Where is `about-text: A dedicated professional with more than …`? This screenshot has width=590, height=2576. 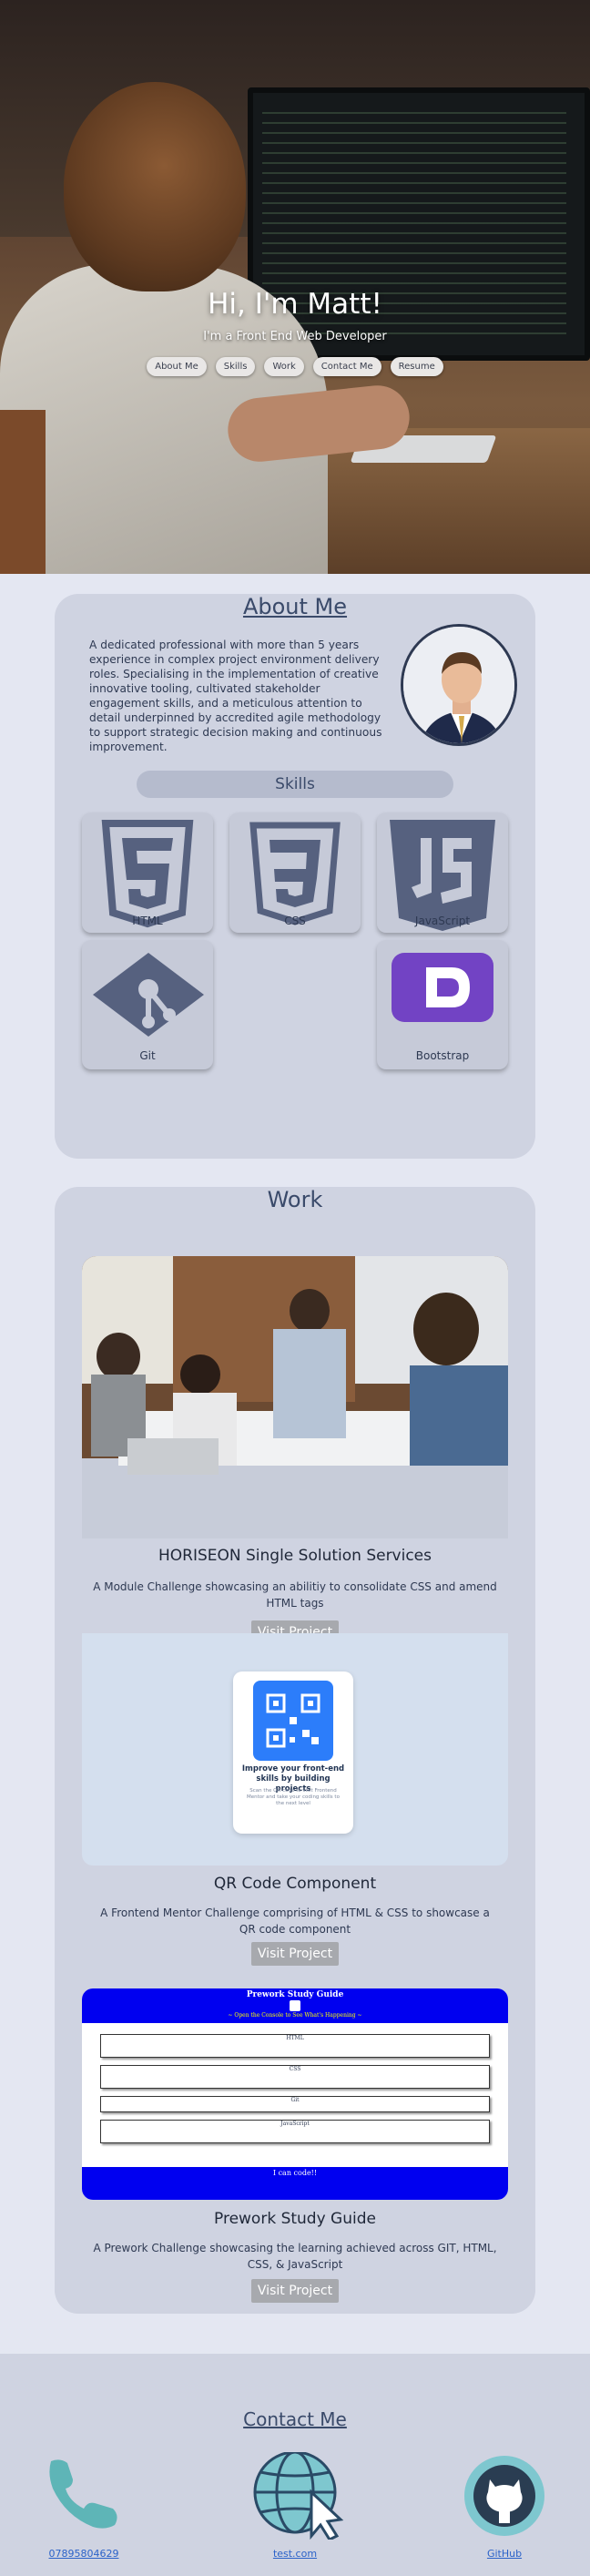
about-text: A dedicated professional with more than … is located at coordinates (235, 696).